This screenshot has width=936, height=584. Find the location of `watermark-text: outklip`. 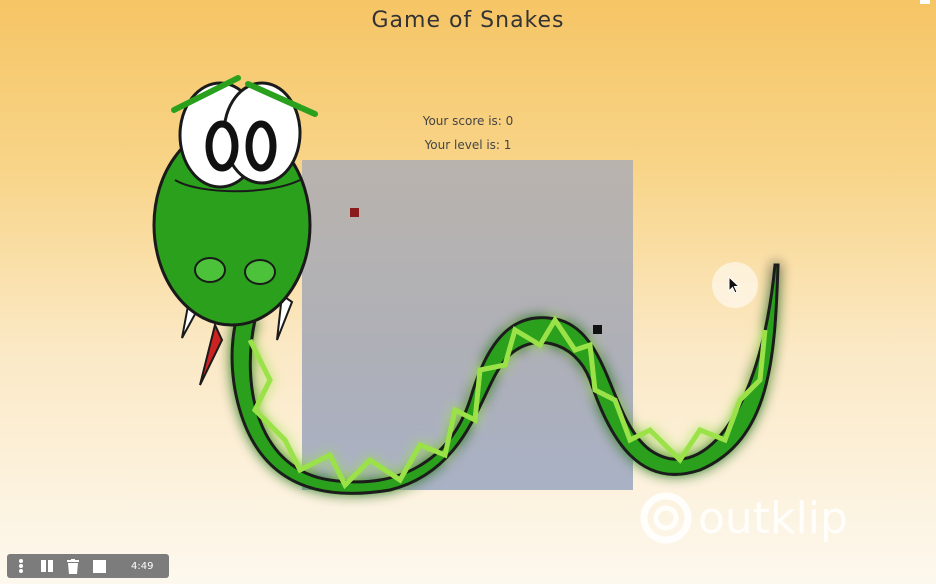

watermark-text: outklip is located at coordinates (773, 518).